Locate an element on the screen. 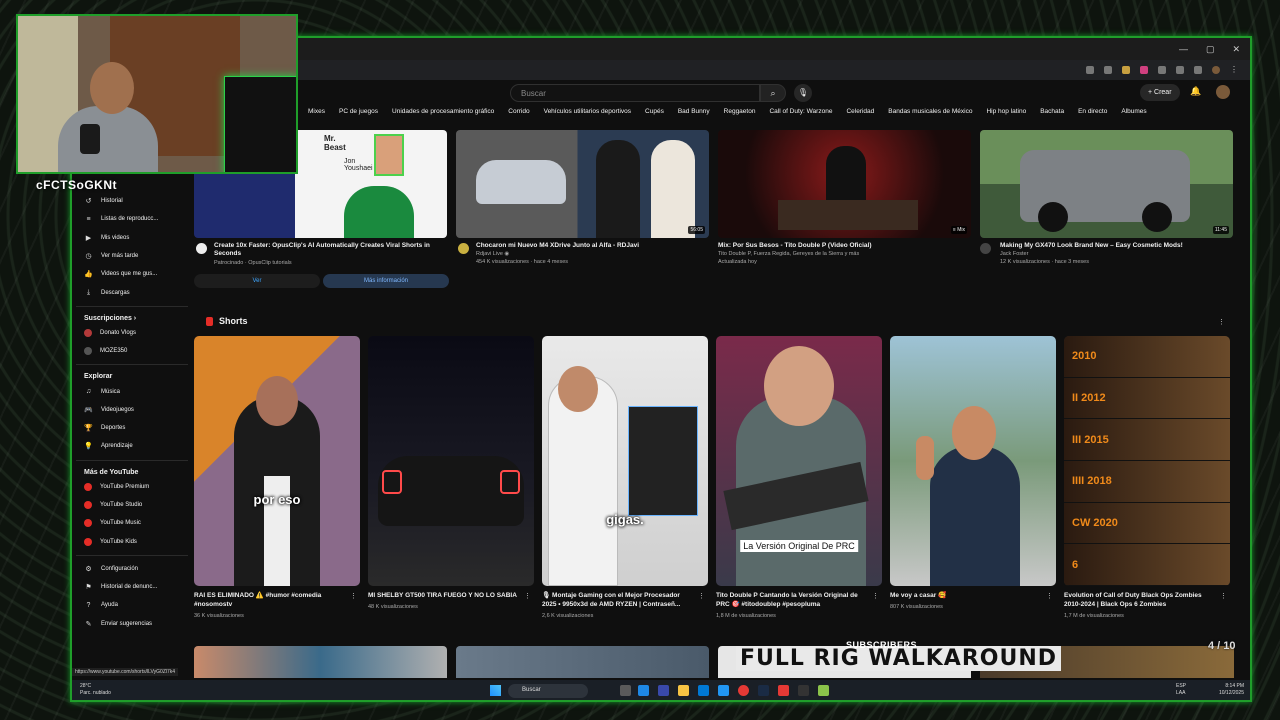 Image resolution: width=1280 pixels, height=720 pixels. filter-chip: Unidades de procesamiento gráfico is located at coordinates (443, 115).